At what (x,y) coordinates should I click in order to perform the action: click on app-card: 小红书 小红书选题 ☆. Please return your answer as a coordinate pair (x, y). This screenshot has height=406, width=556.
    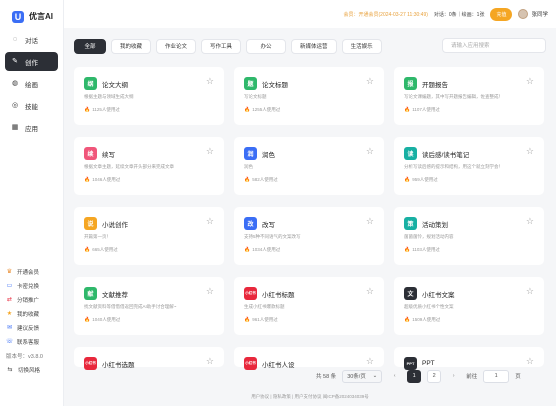
    Looking at the image, I should click on (149, 358).